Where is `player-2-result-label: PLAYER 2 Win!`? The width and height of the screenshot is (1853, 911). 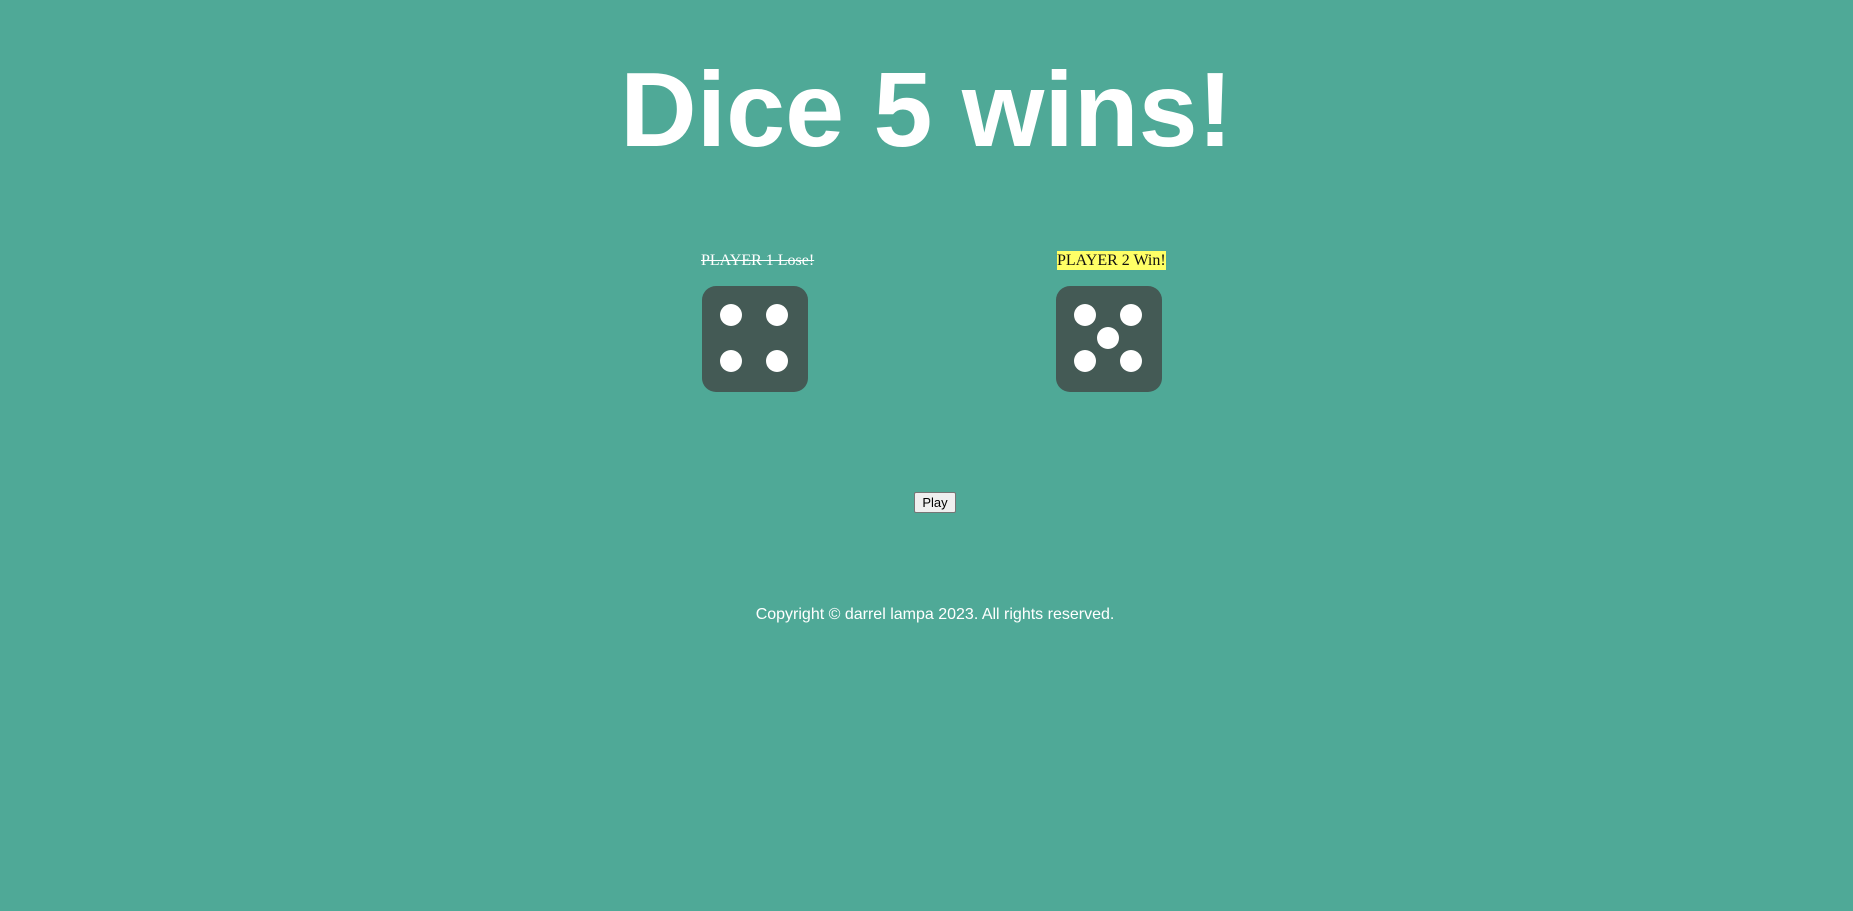
player-2-result-label: PLAYER 2 Win! is located at coordinates (1111, 260).